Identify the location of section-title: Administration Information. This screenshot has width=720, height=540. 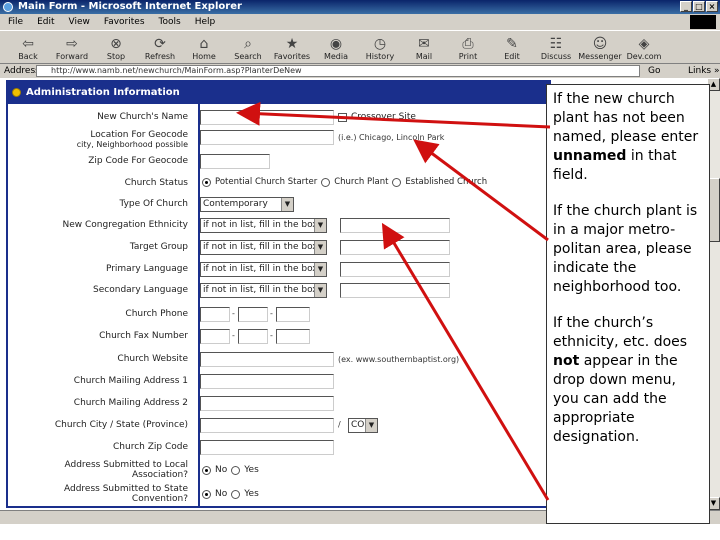
(103, 92).